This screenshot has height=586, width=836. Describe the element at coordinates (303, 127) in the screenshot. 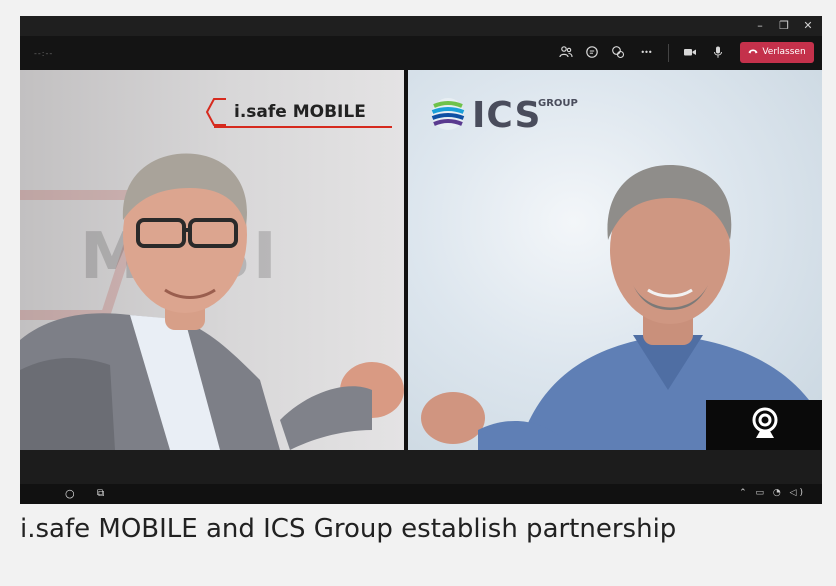

I see `isafe-logo-underline` at that location.